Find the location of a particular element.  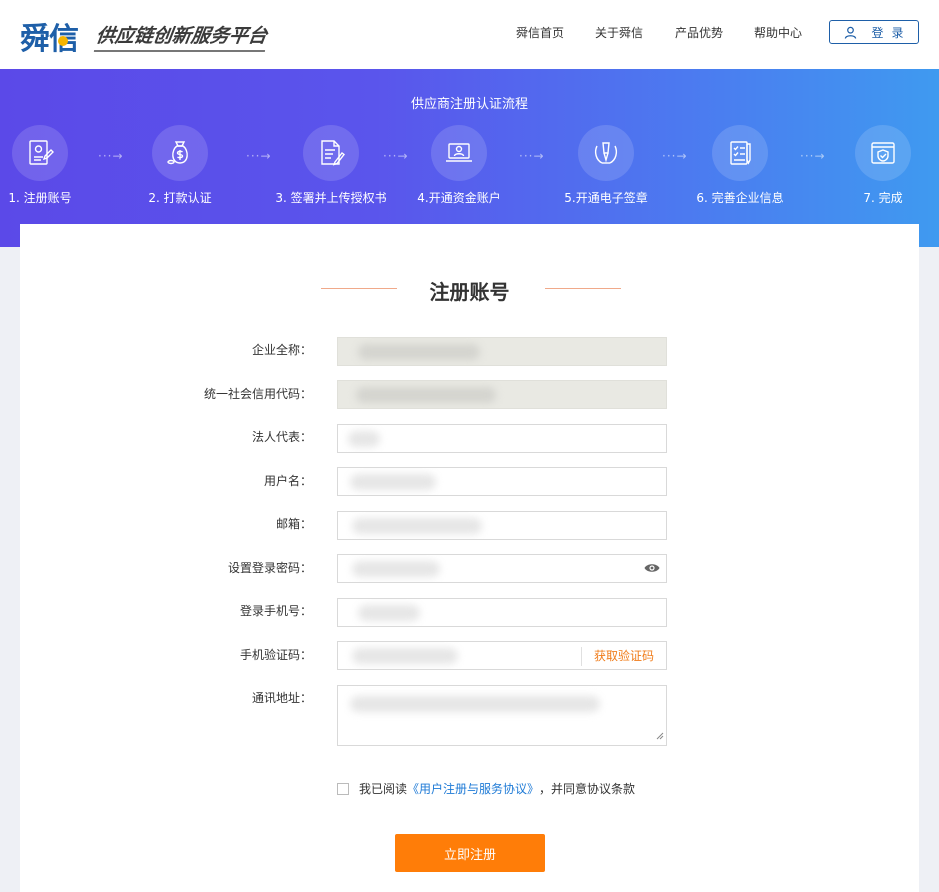

agreement-row: 我已阅读 《用户注册与服务协议》 ，并同意协议条款 is located at coordinates (486, 788).